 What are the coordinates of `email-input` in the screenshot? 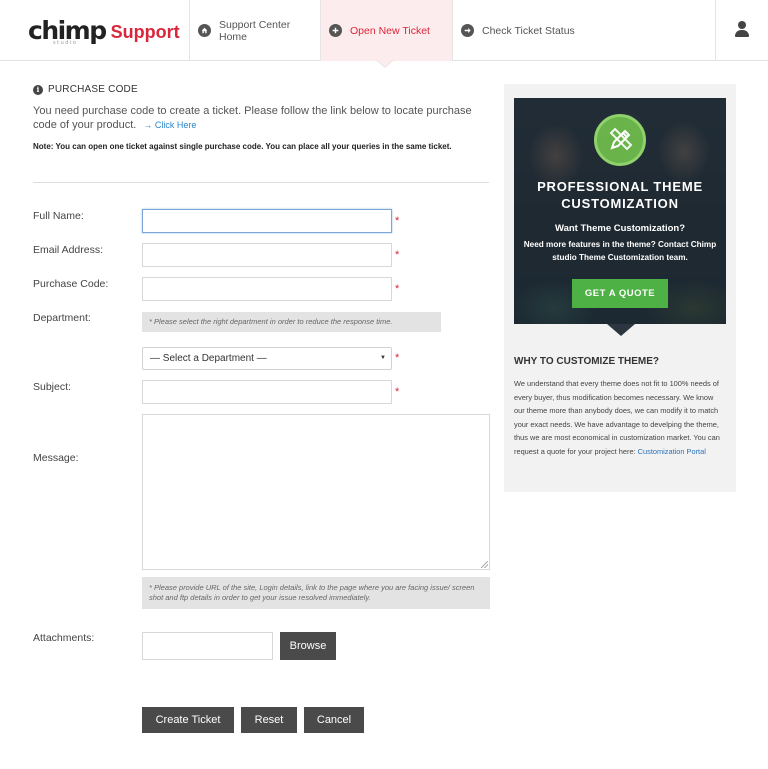 It's located at (267, 255).